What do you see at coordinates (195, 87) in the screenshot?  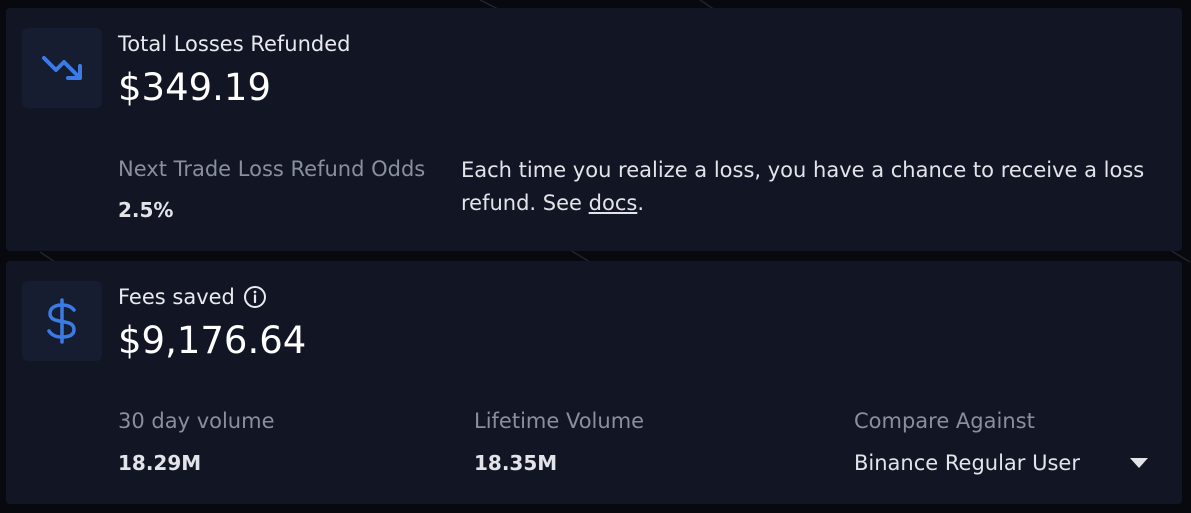 I see `losses-value: $349.19` at bounding box center [195, 87].